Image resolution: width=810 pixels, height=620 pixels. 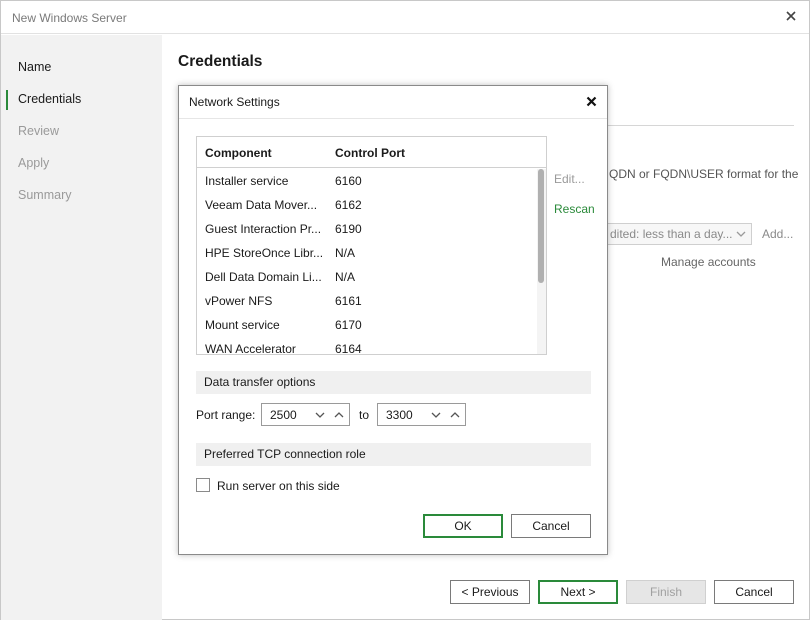 What do you see at coordinates (239, 301) in the screenshot?
I see `component-name: vPower NFS` at bounding box center [239, 301].